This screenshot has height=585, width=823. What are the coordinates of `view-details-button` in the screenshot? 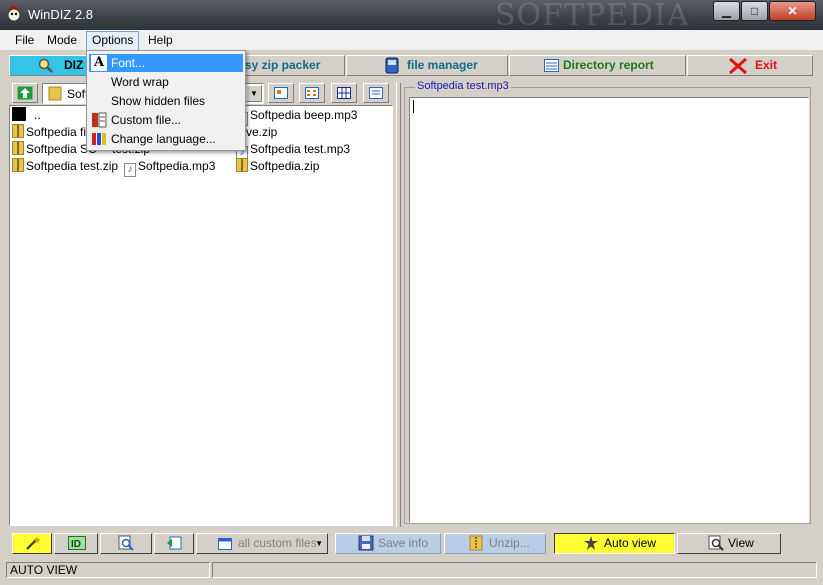 It's located at (376, 93).